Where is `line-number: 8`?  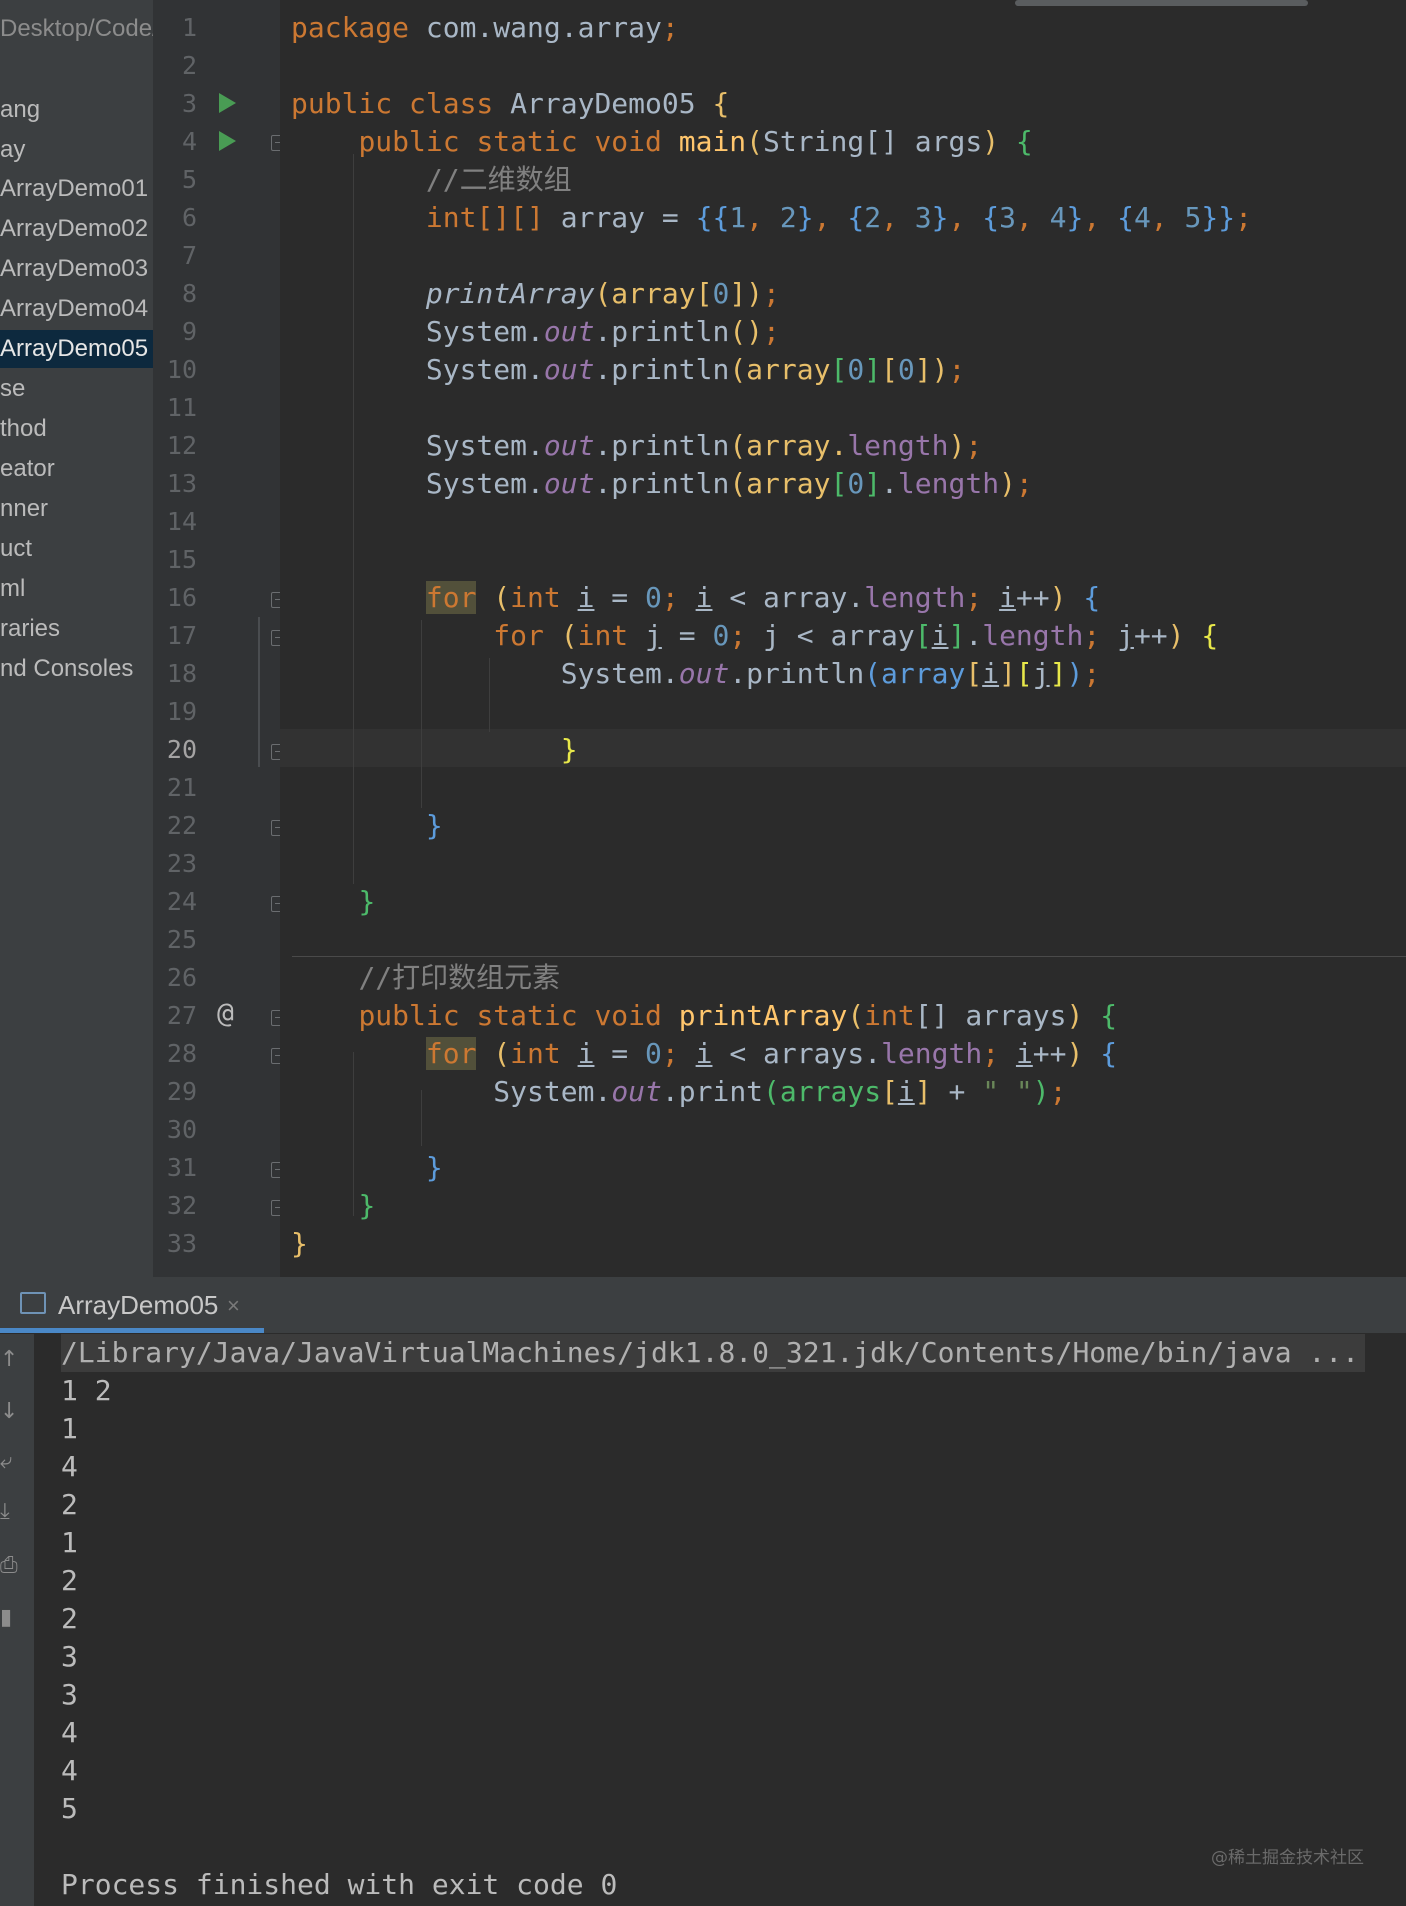
line-number: 8 is located at coordinates (189, 293).